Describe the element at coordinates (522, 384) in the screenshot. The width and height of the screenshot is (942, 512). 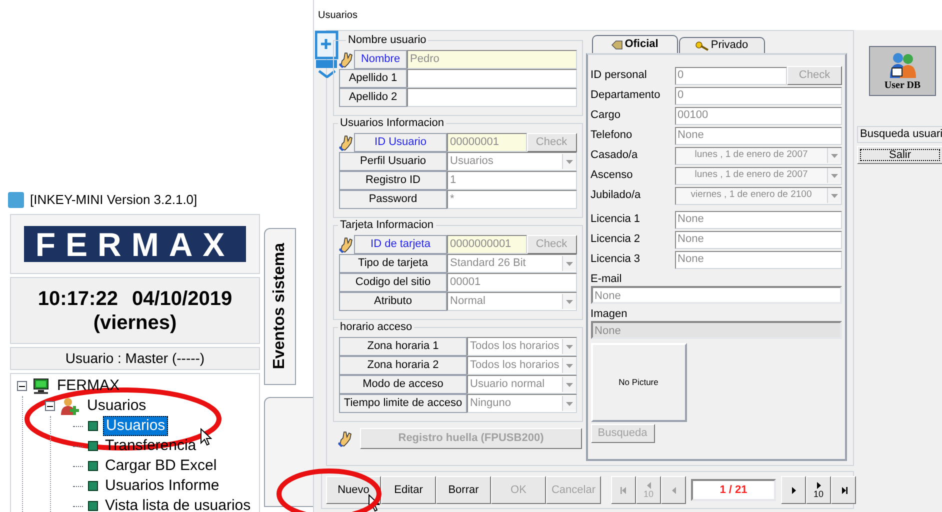
I see `dropdown-field: Usuario normal` at that location.